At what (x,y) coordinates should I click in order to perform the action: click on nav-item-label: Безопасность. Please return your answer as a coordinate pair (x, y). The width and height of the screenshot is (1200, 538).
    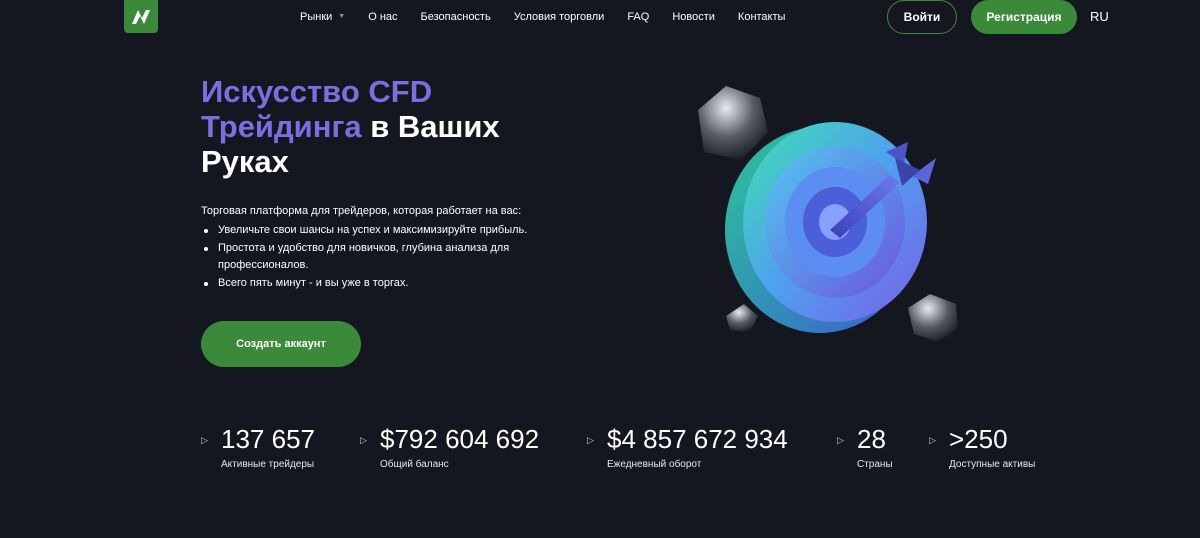
    Looking at the image, I should click on (455, 16).